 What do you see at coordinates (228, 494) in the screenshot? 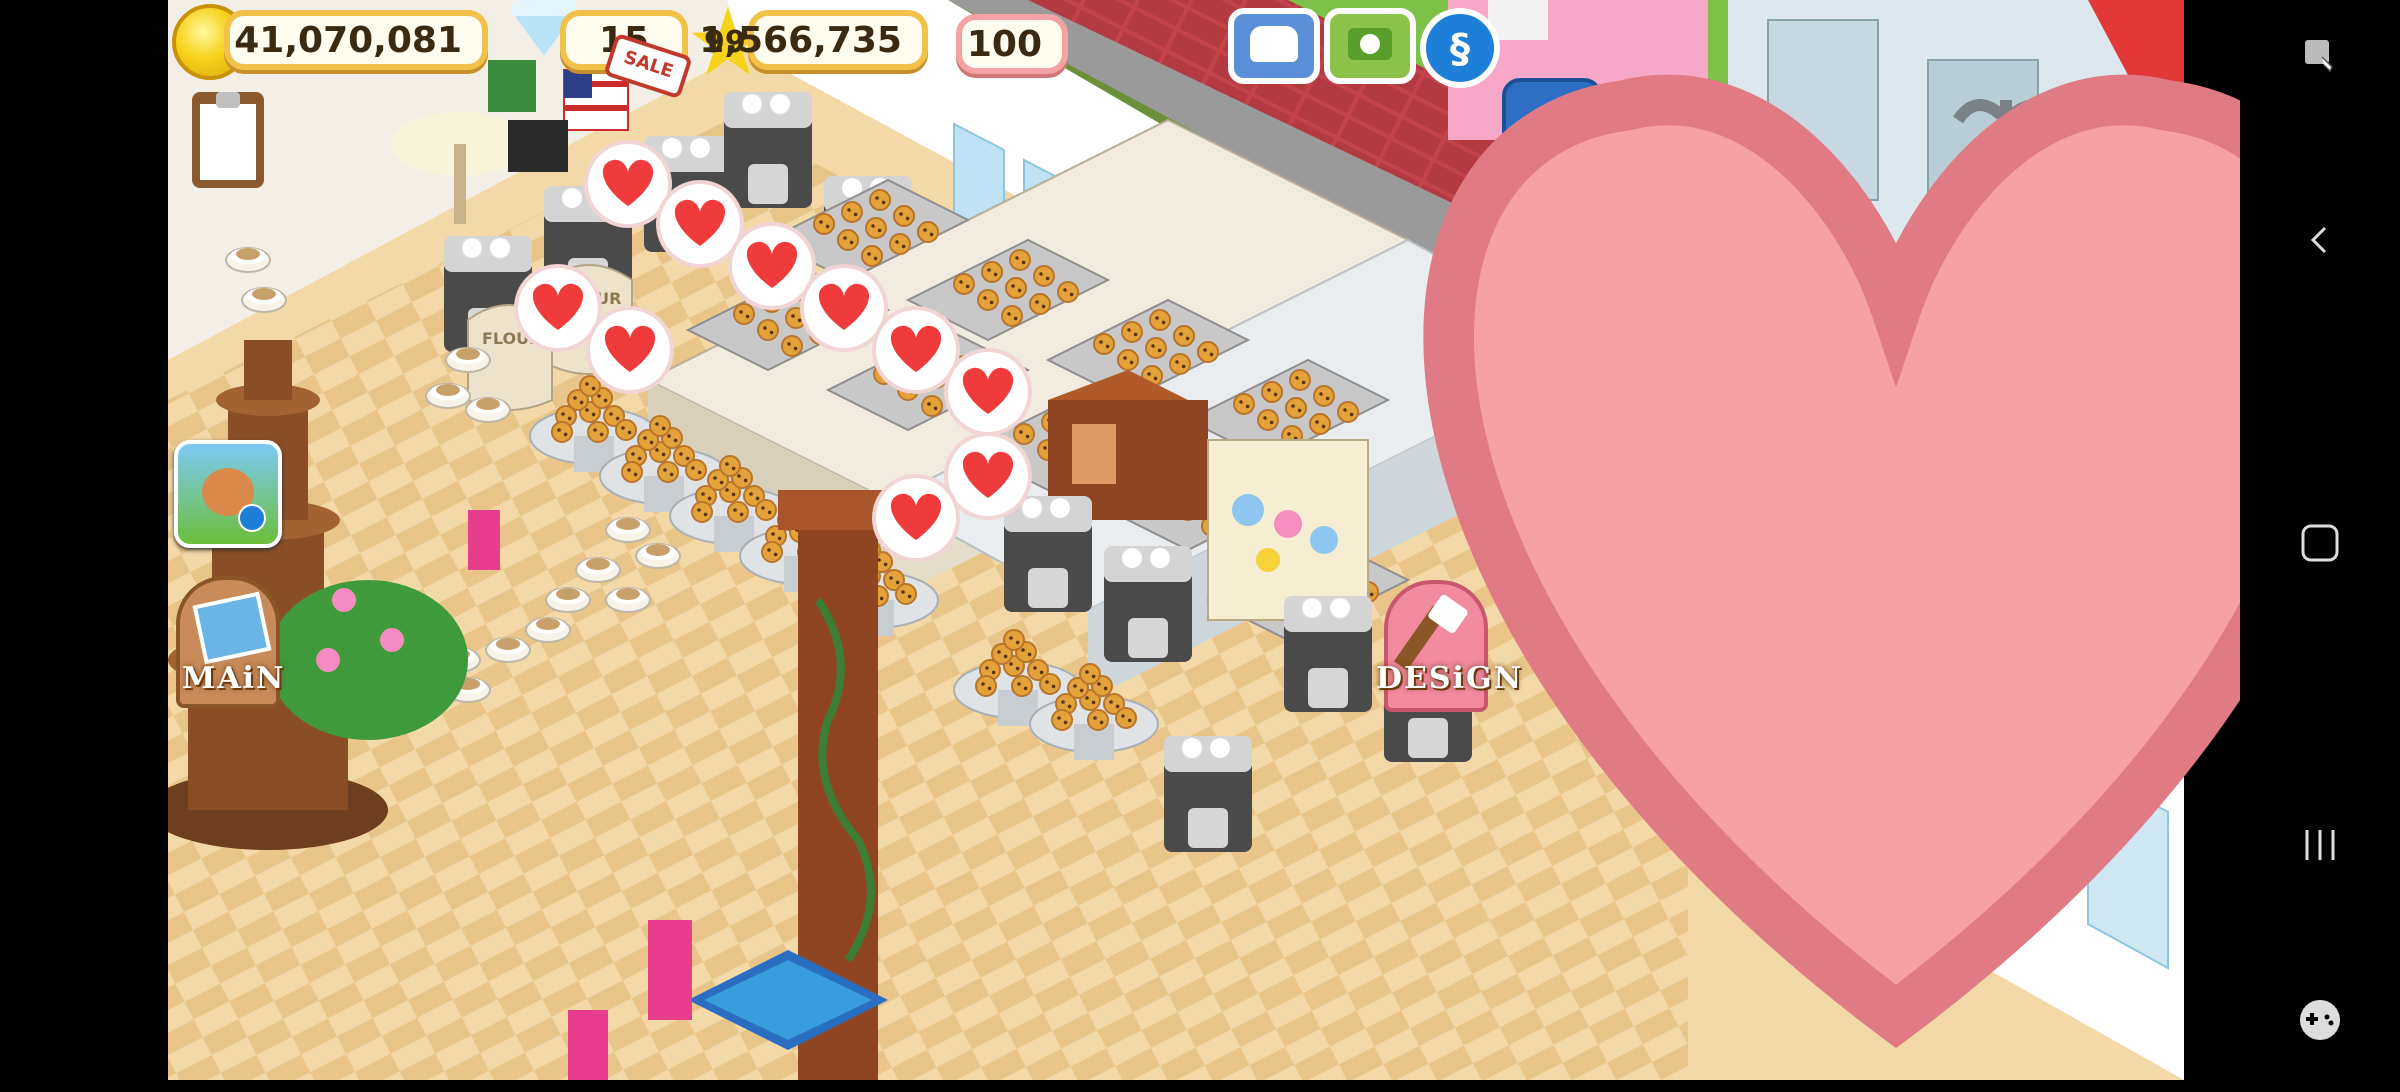
I see `farm-app-icon` at bounding box center [228, 494].